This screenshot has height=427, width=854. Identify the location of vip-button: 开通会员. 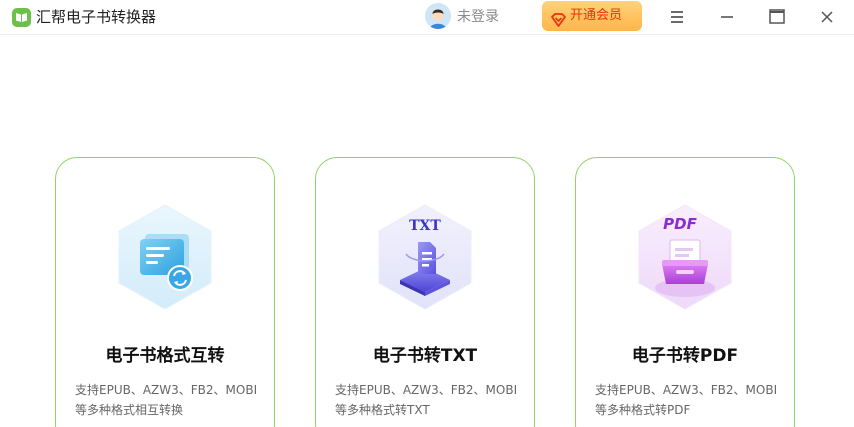
(592, 16).